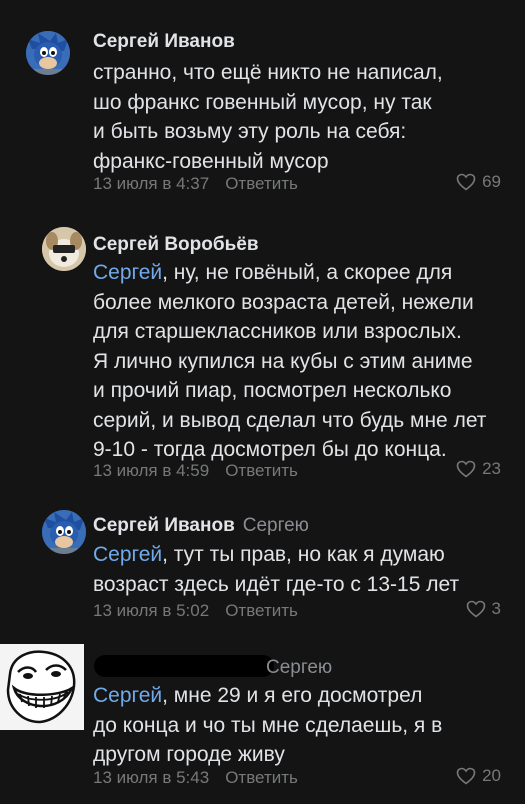 Image resolution: width=525 pixels, height=804 pixels. I want to click on like-button: 3, so click(483, 609).